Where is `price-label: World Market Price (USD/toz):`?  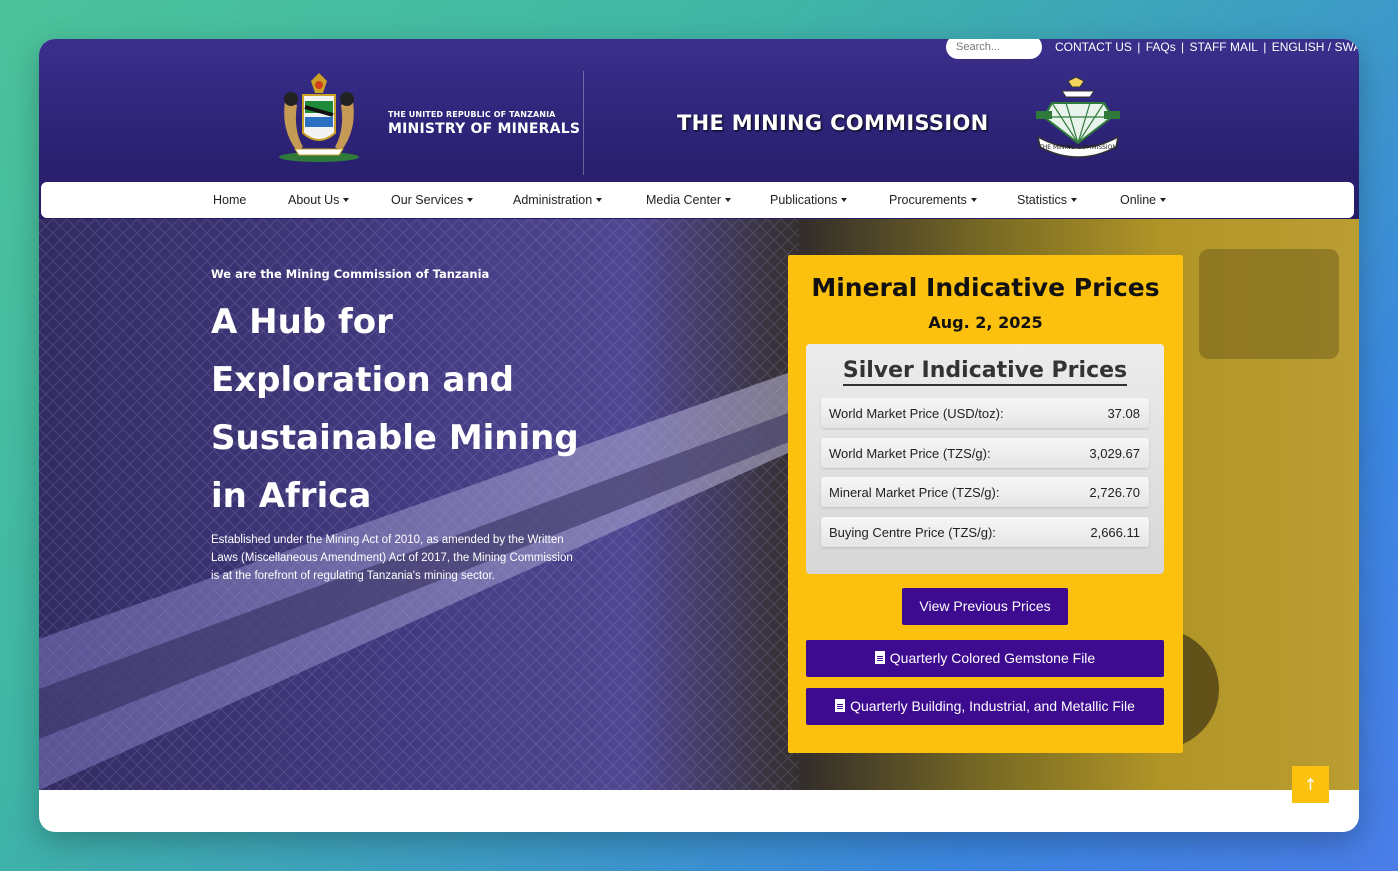 price-label: World Market Price (USD/toz): is located at coordinates (916, 413).